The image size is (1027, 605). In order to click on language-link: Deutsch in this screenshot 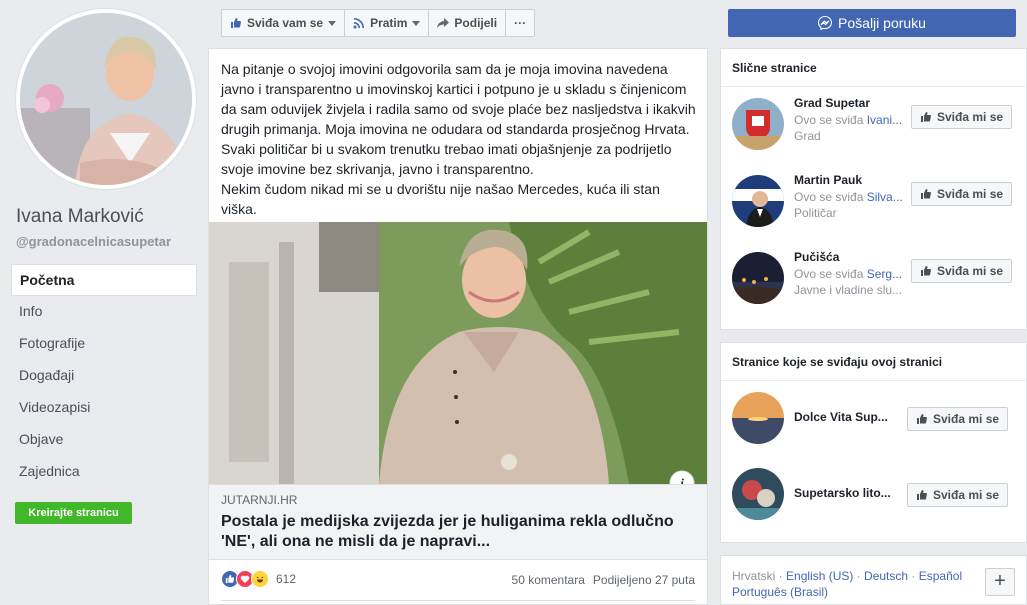, I will do `click(886, 576)`.